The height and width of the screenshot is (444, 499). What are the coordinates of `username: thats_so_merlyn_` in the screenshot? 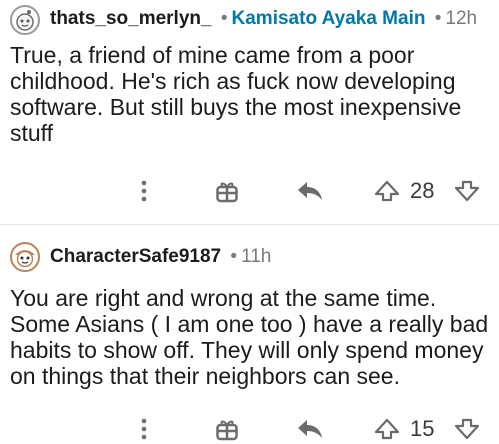 It's located at (131, 18).